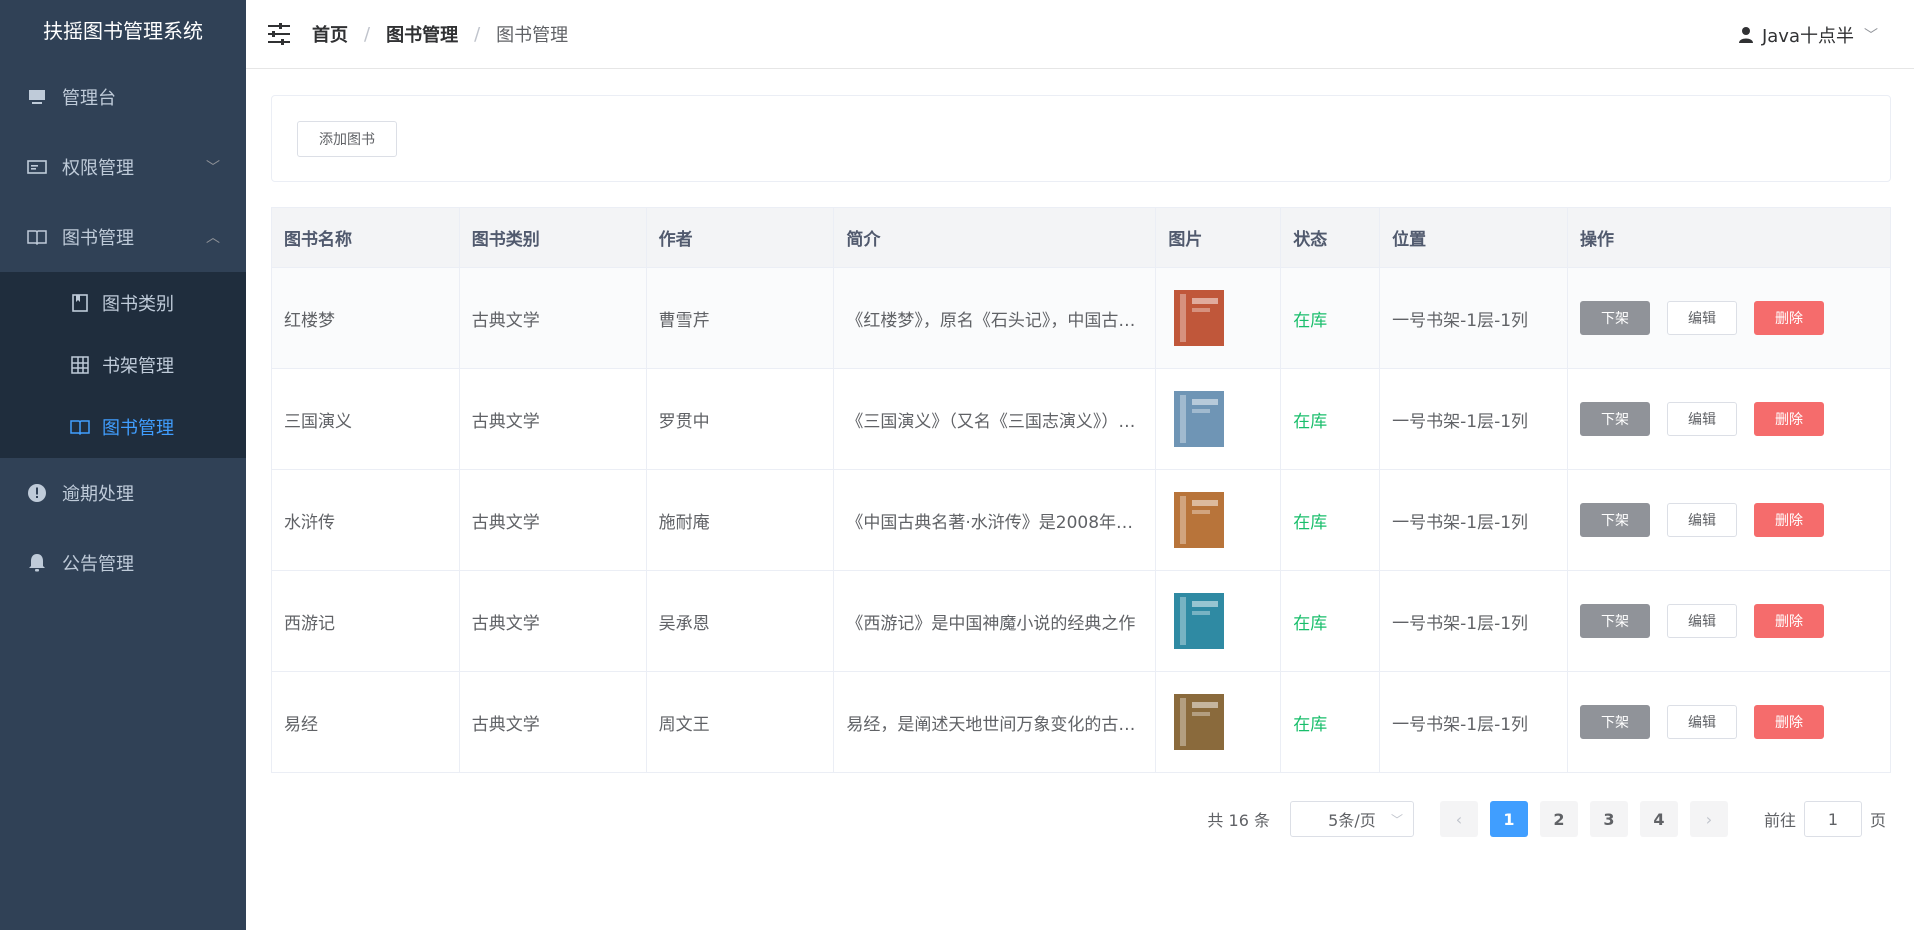 The width and height of the screenshot is (1914, 930). What do you see at coordinates (1474, 237) in the screenshot?
I see `column-header: 位置` at bounding box center [1474, 237].